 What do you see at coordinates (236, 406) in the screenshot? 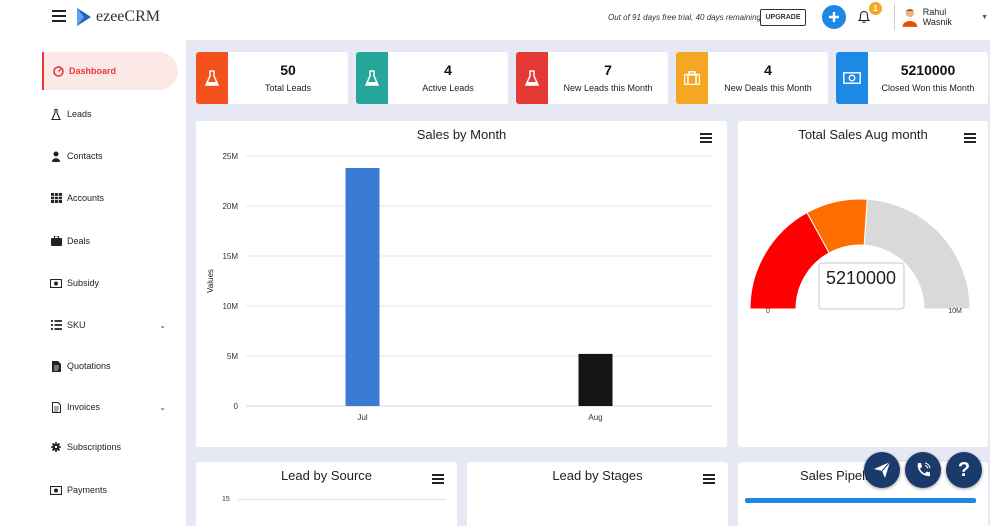
I see `y-tick-label: 0` at bounding box center [236, 406].